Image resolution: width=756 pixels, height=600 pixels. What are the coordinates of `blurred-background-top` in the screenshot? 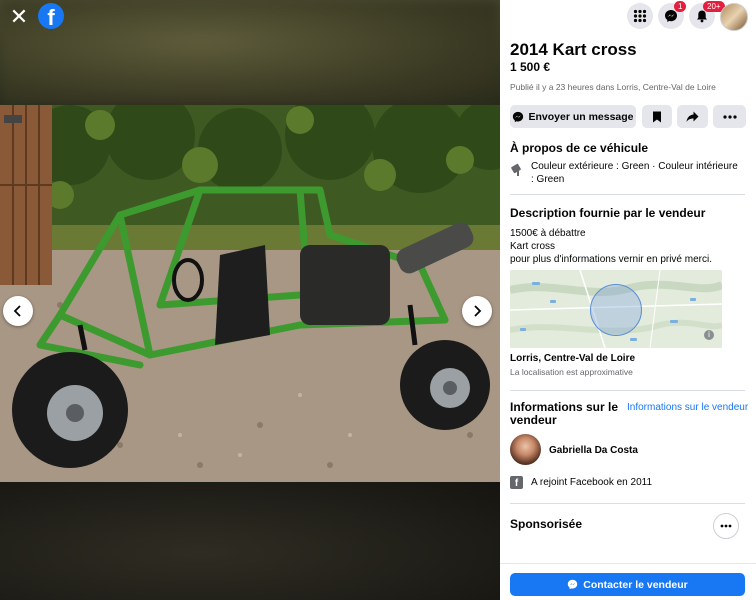 It's located at (250, 52).